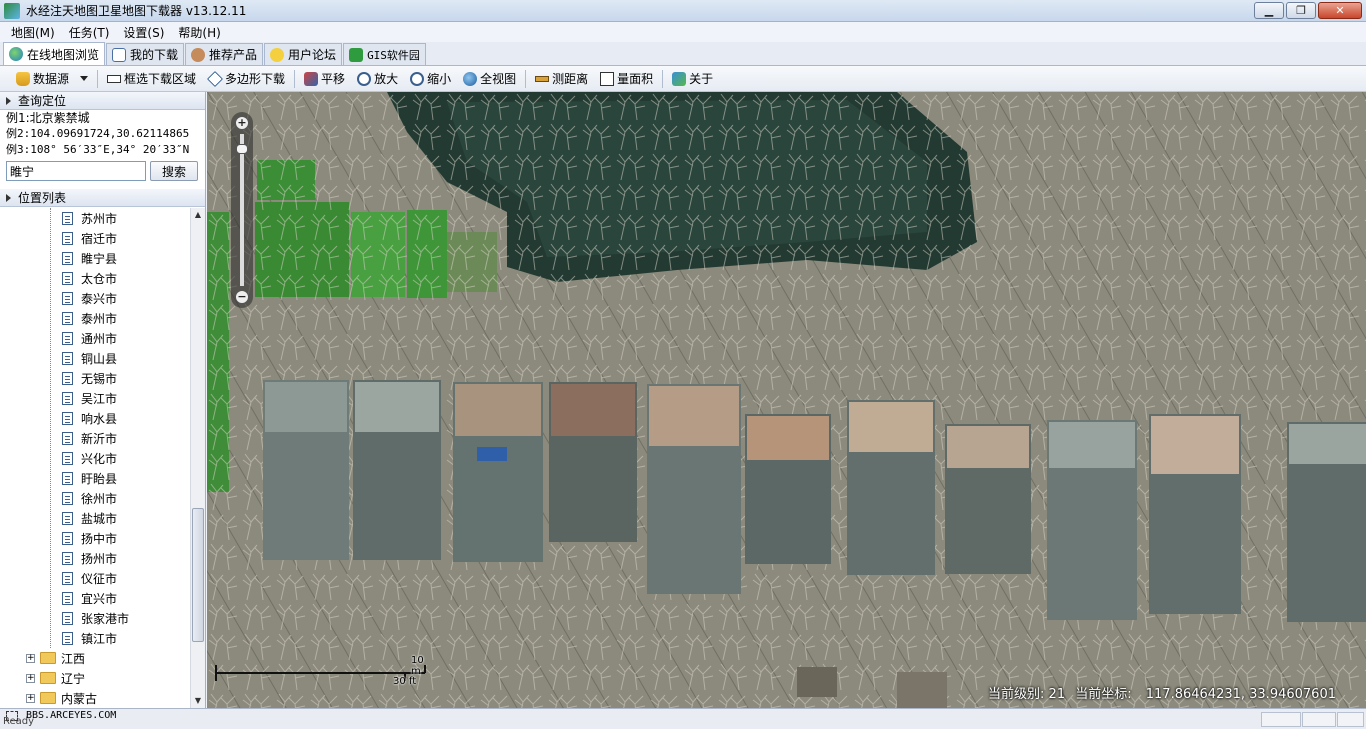  I want to click on scroll-thumb, so click(198, 575).